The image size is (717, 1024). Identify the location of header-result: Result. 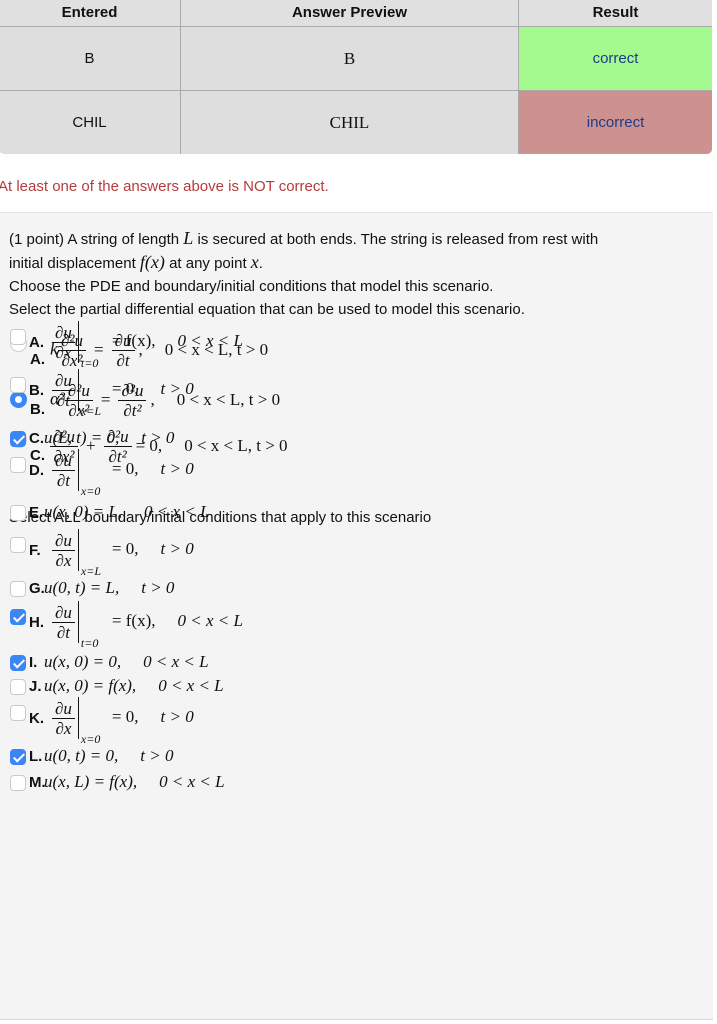
(615, 13).